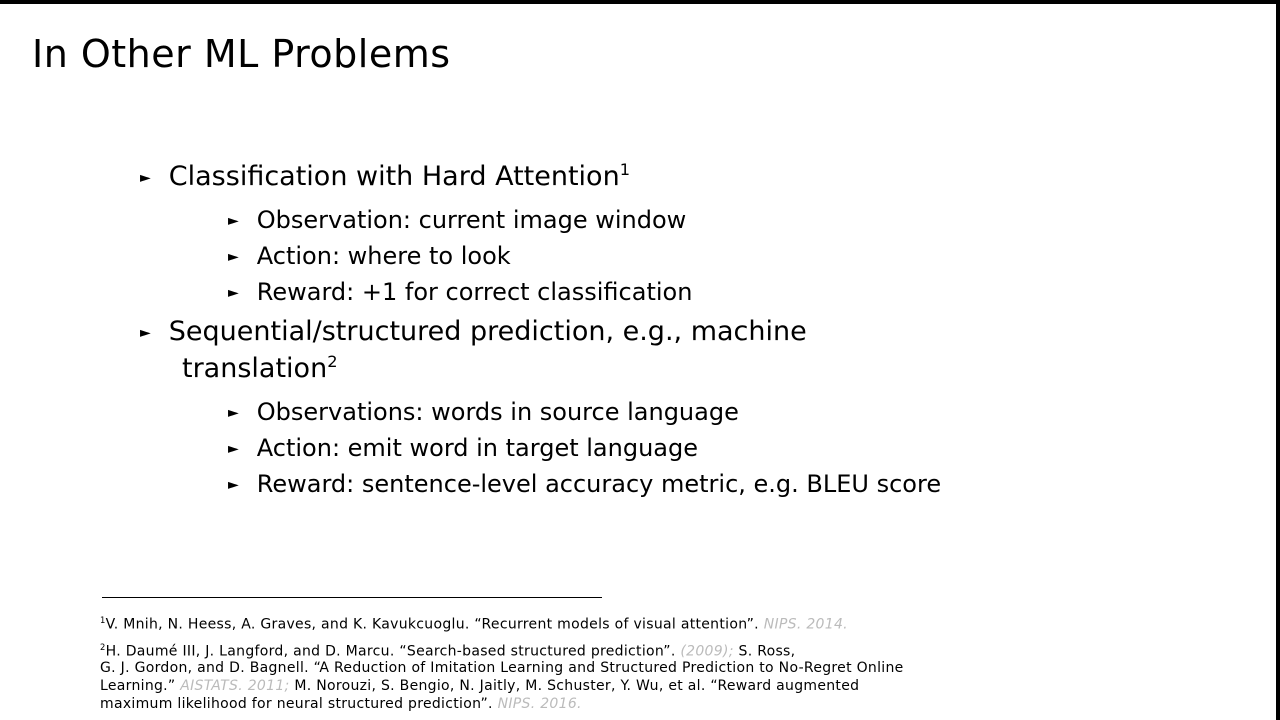 This screenshot has width=1280, height=720. Describe the element at coordinates (474, 292) in the screenshot. I see `bullet-text: Reward: +1 for correct classification` at that location.